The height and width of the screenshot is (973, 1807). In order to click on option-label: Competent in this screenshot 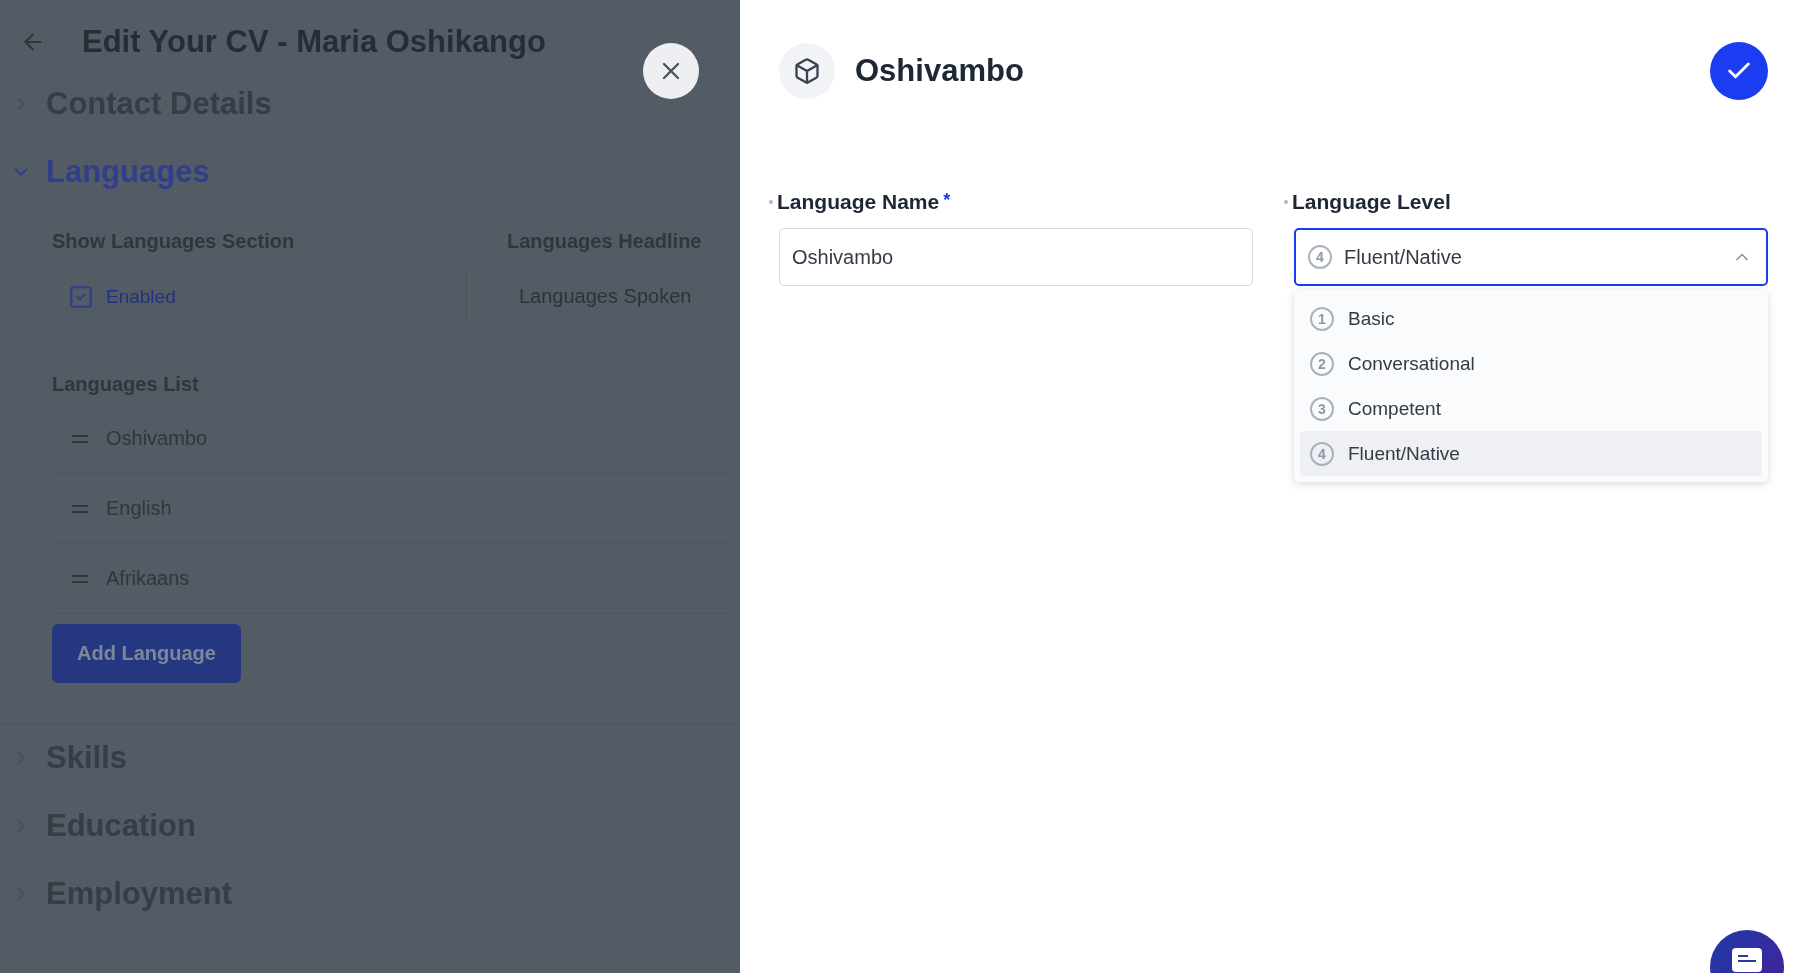, I will do `click(1394, 408)`.